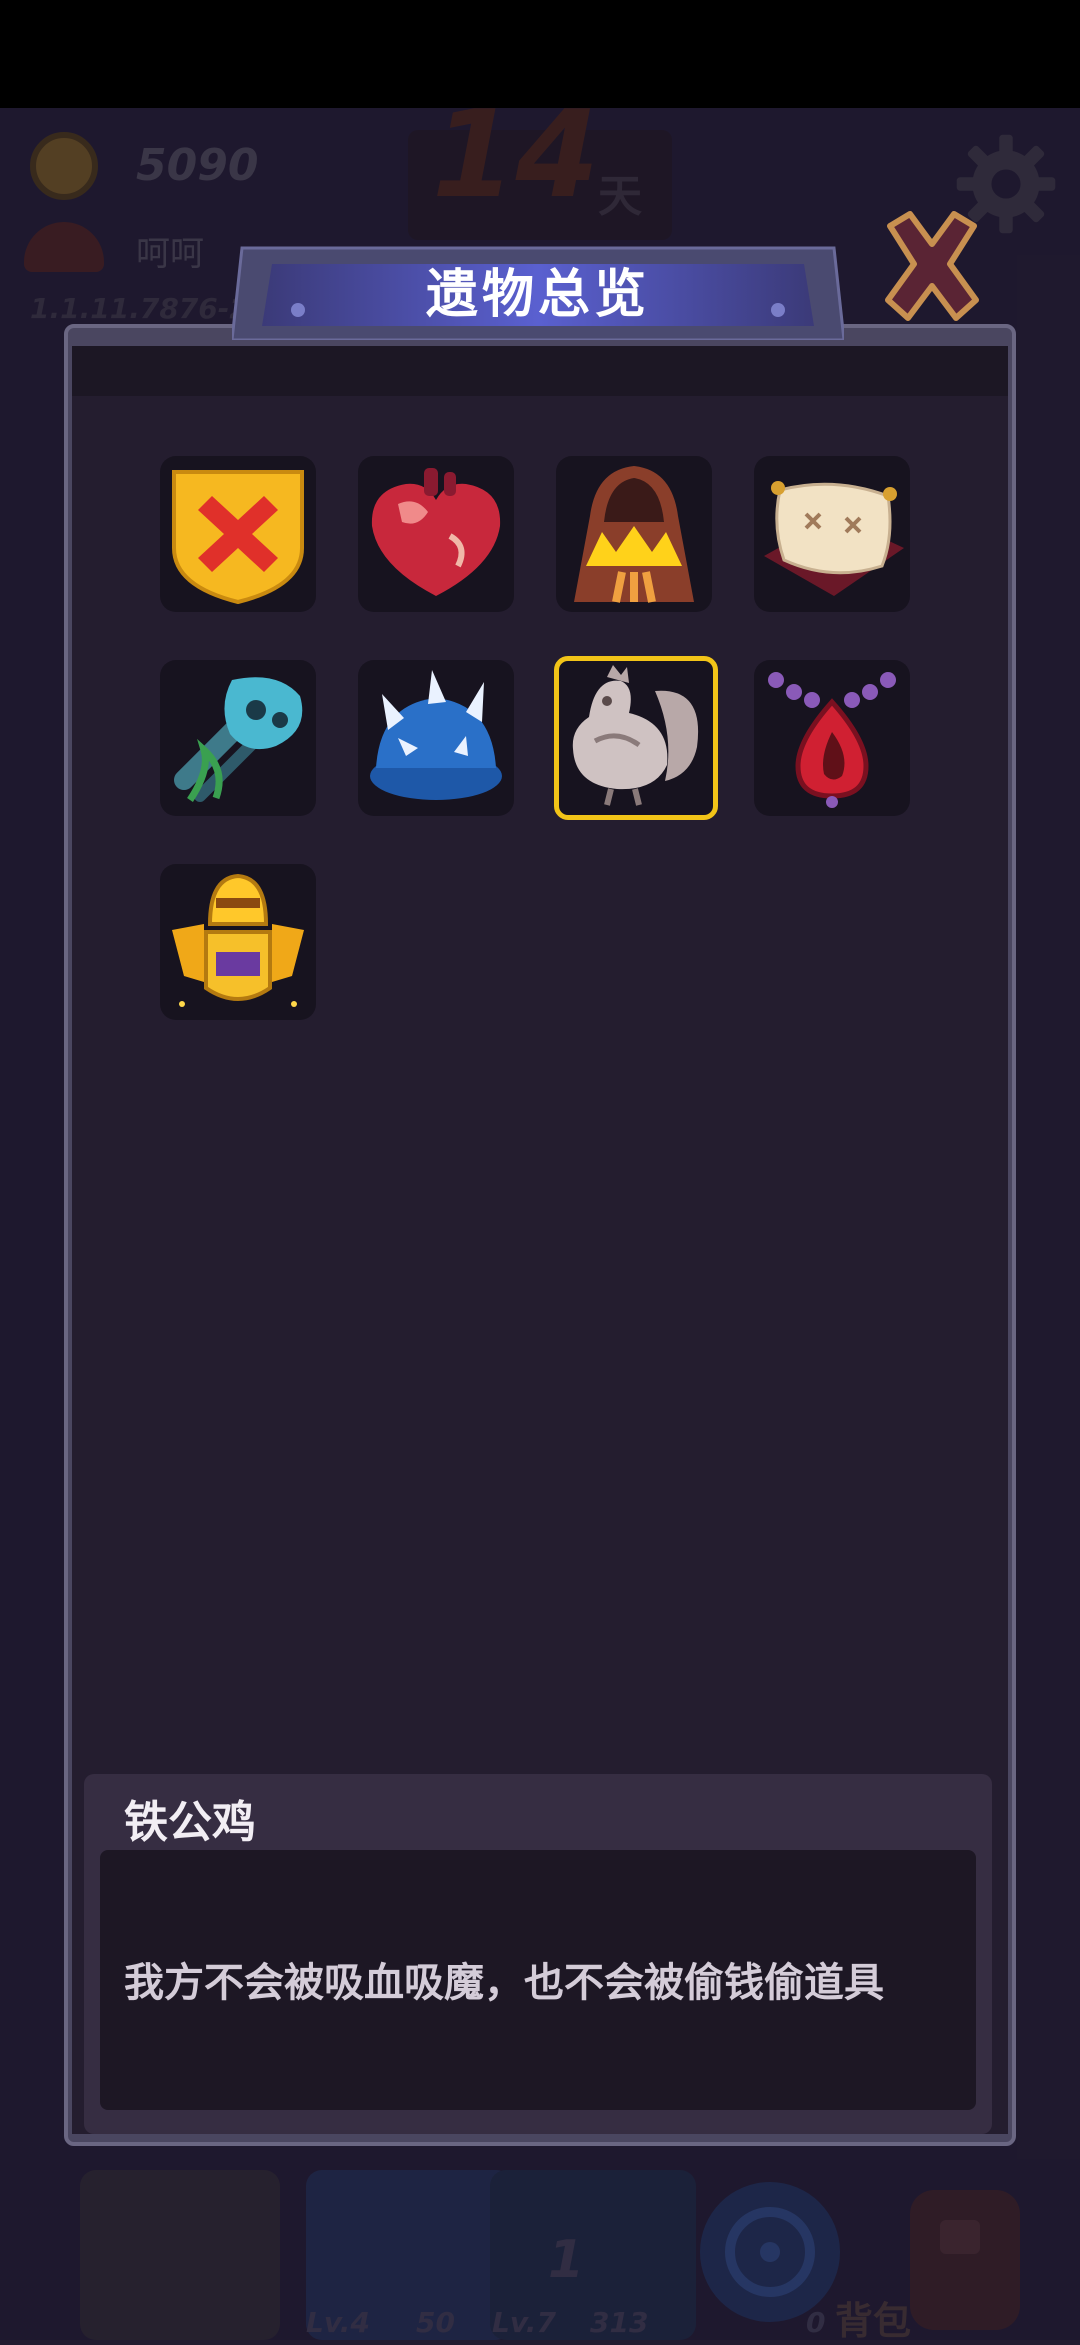  I want to click on hooded-crown-icon, so click(634, 534).